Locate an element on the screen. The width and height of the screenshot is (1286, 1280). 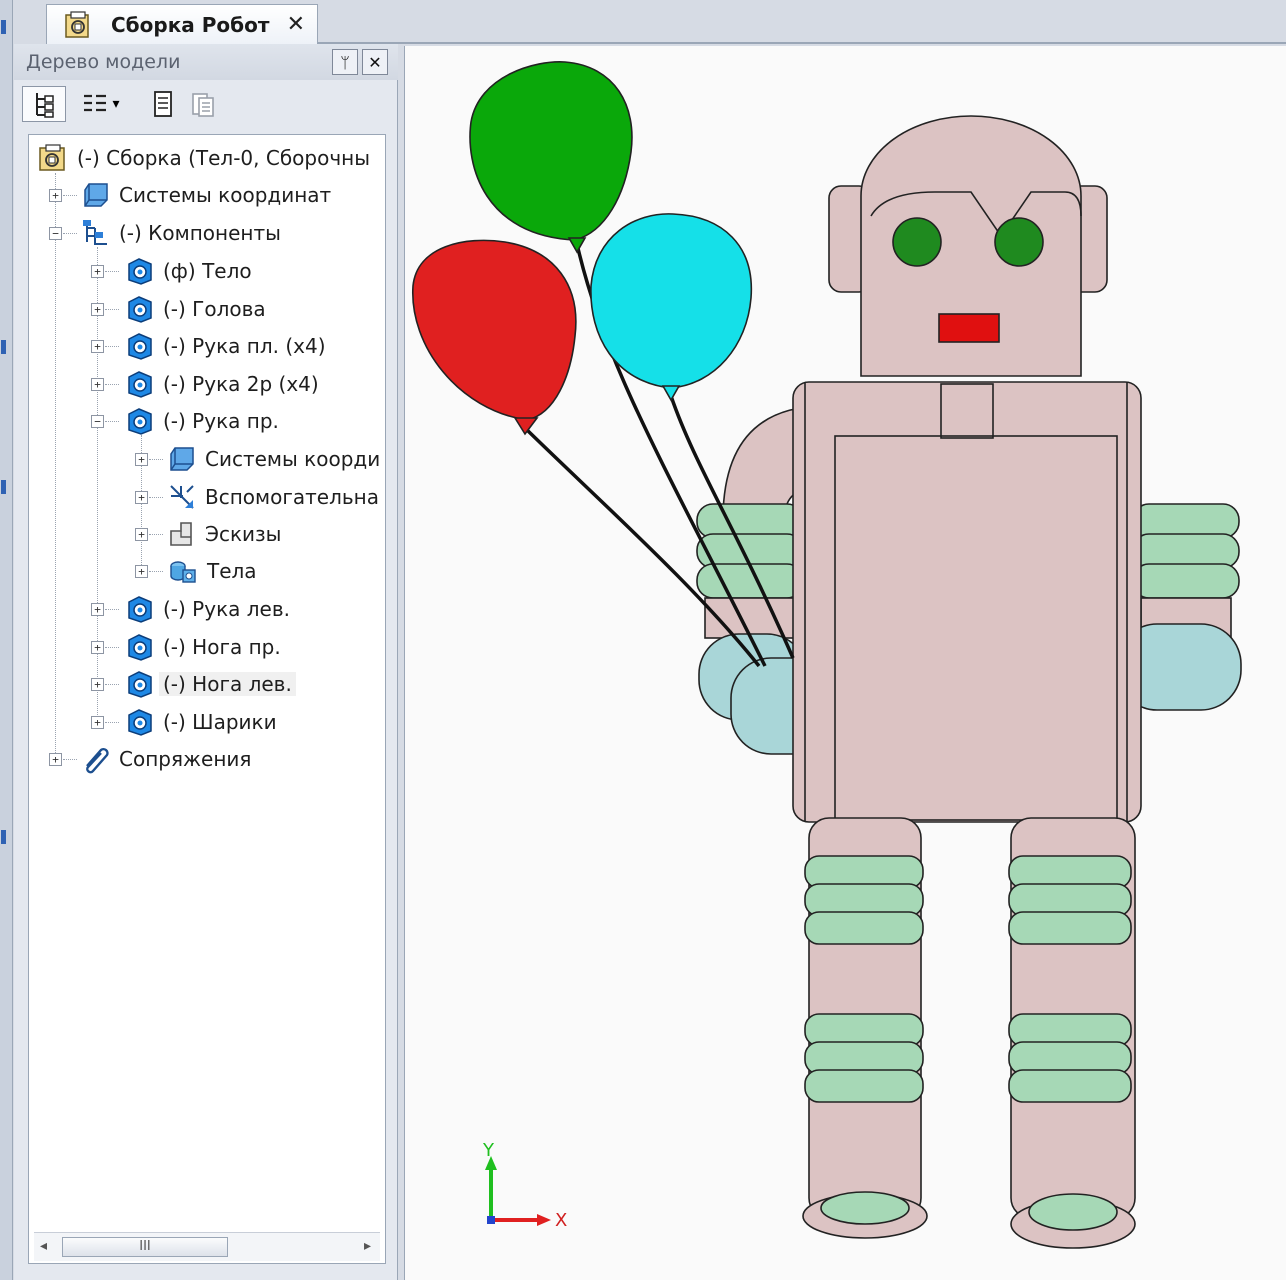
tree-item-coordinate-systems: Системы координат is located at coordinates (206, 195).